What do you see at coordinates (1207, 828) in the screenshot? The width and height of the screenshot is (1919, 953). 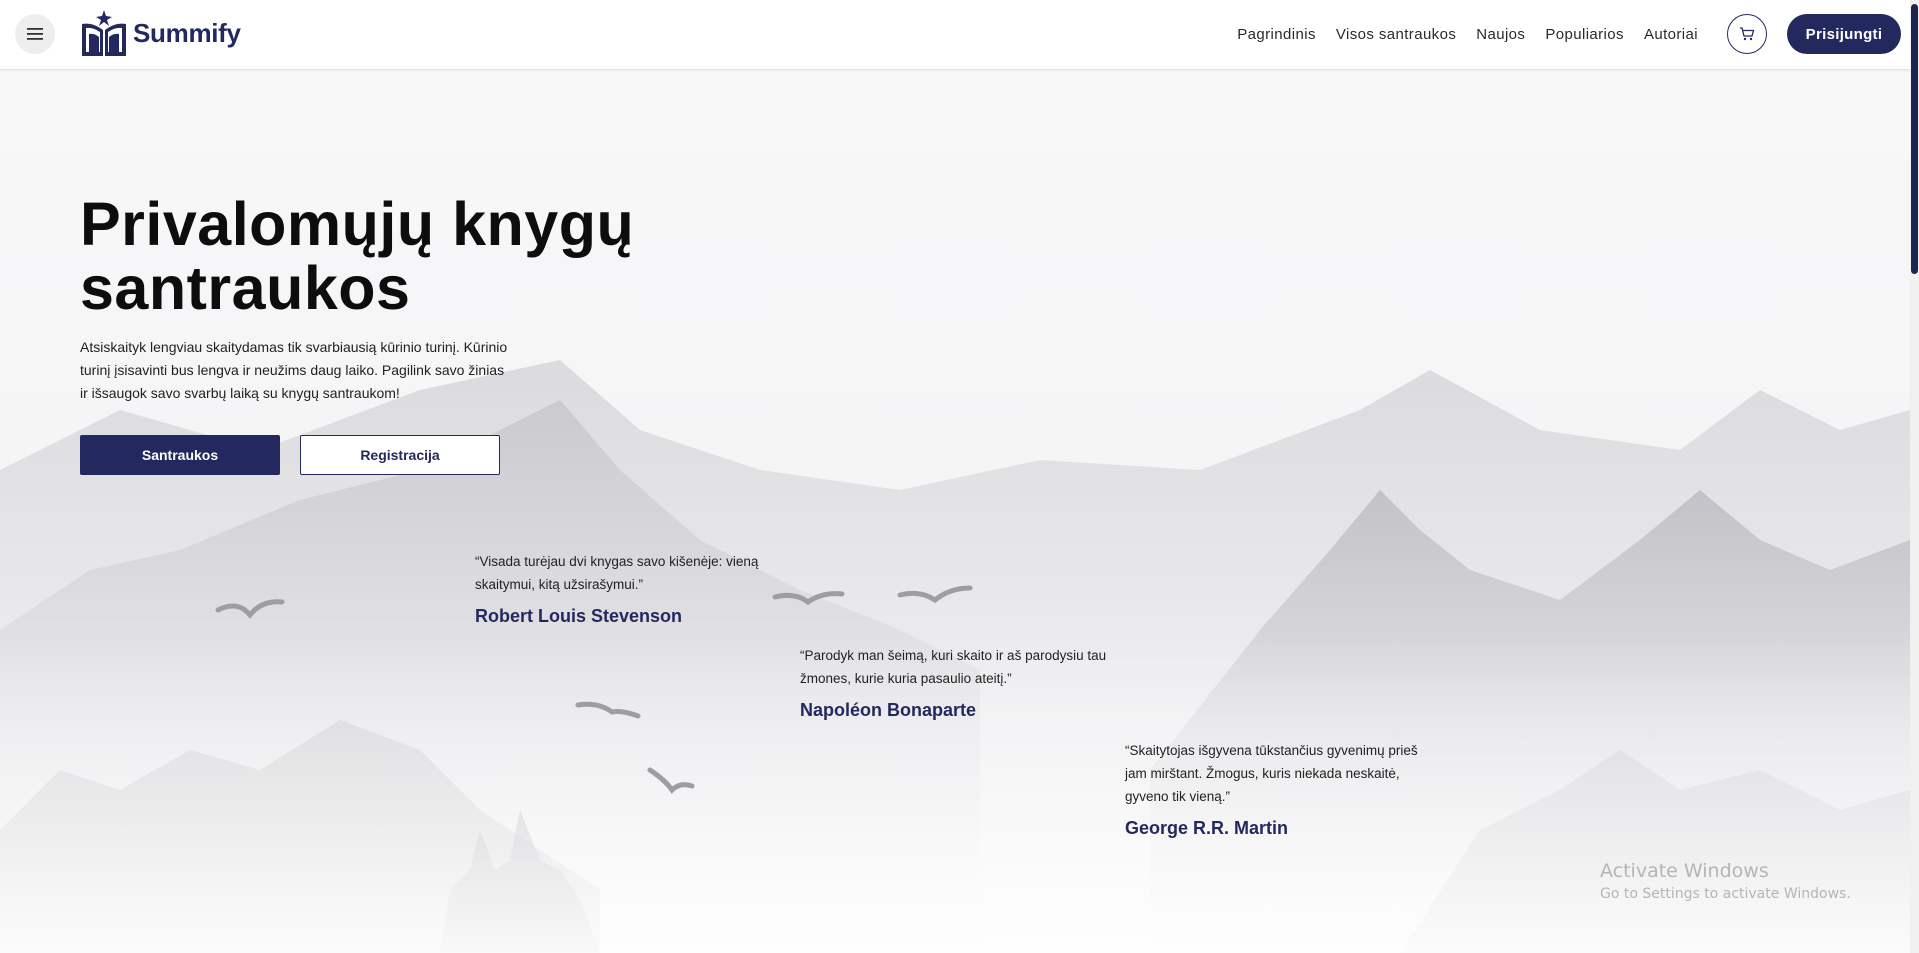 I see `quote-author: George R.R. Martin` at bounding box center [1207, 828].